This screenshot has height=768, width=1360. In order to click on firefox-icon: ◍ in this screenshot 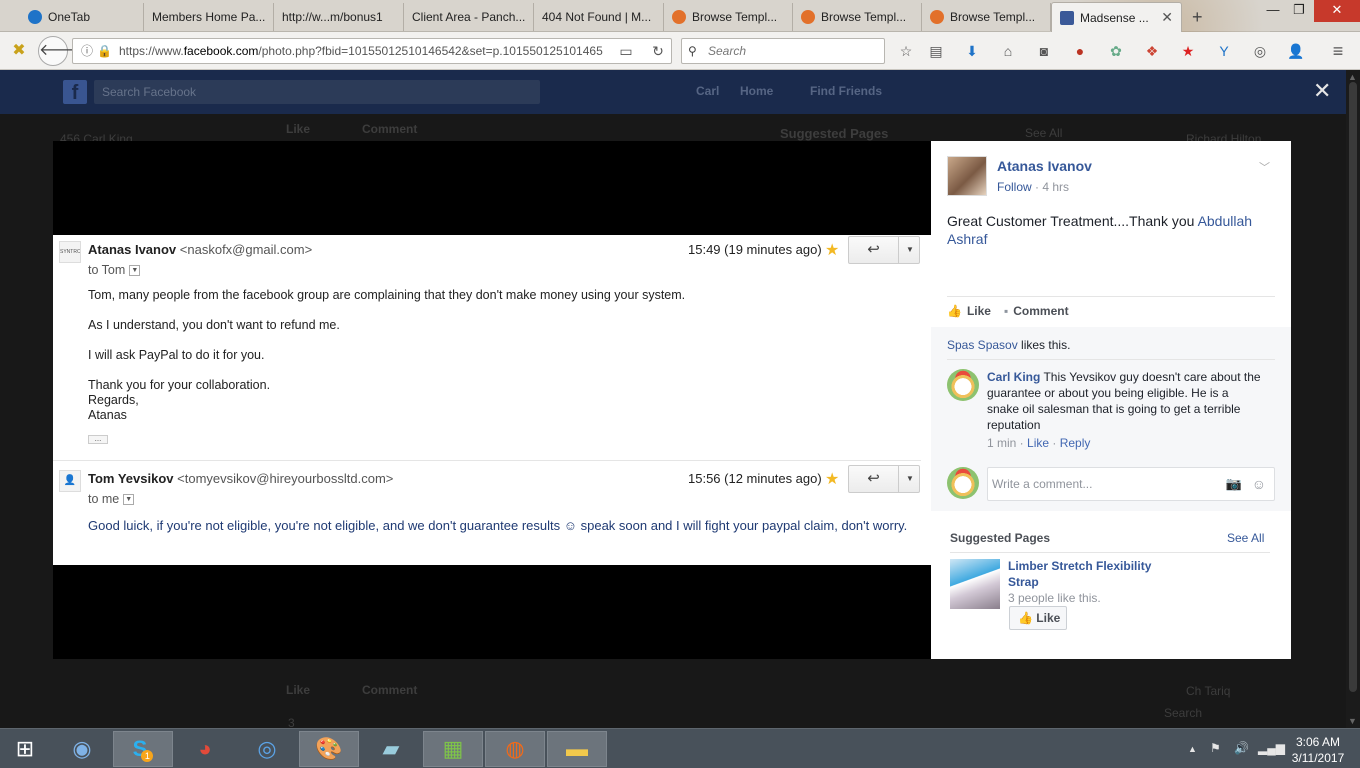, I will do `click(515, 749)`.